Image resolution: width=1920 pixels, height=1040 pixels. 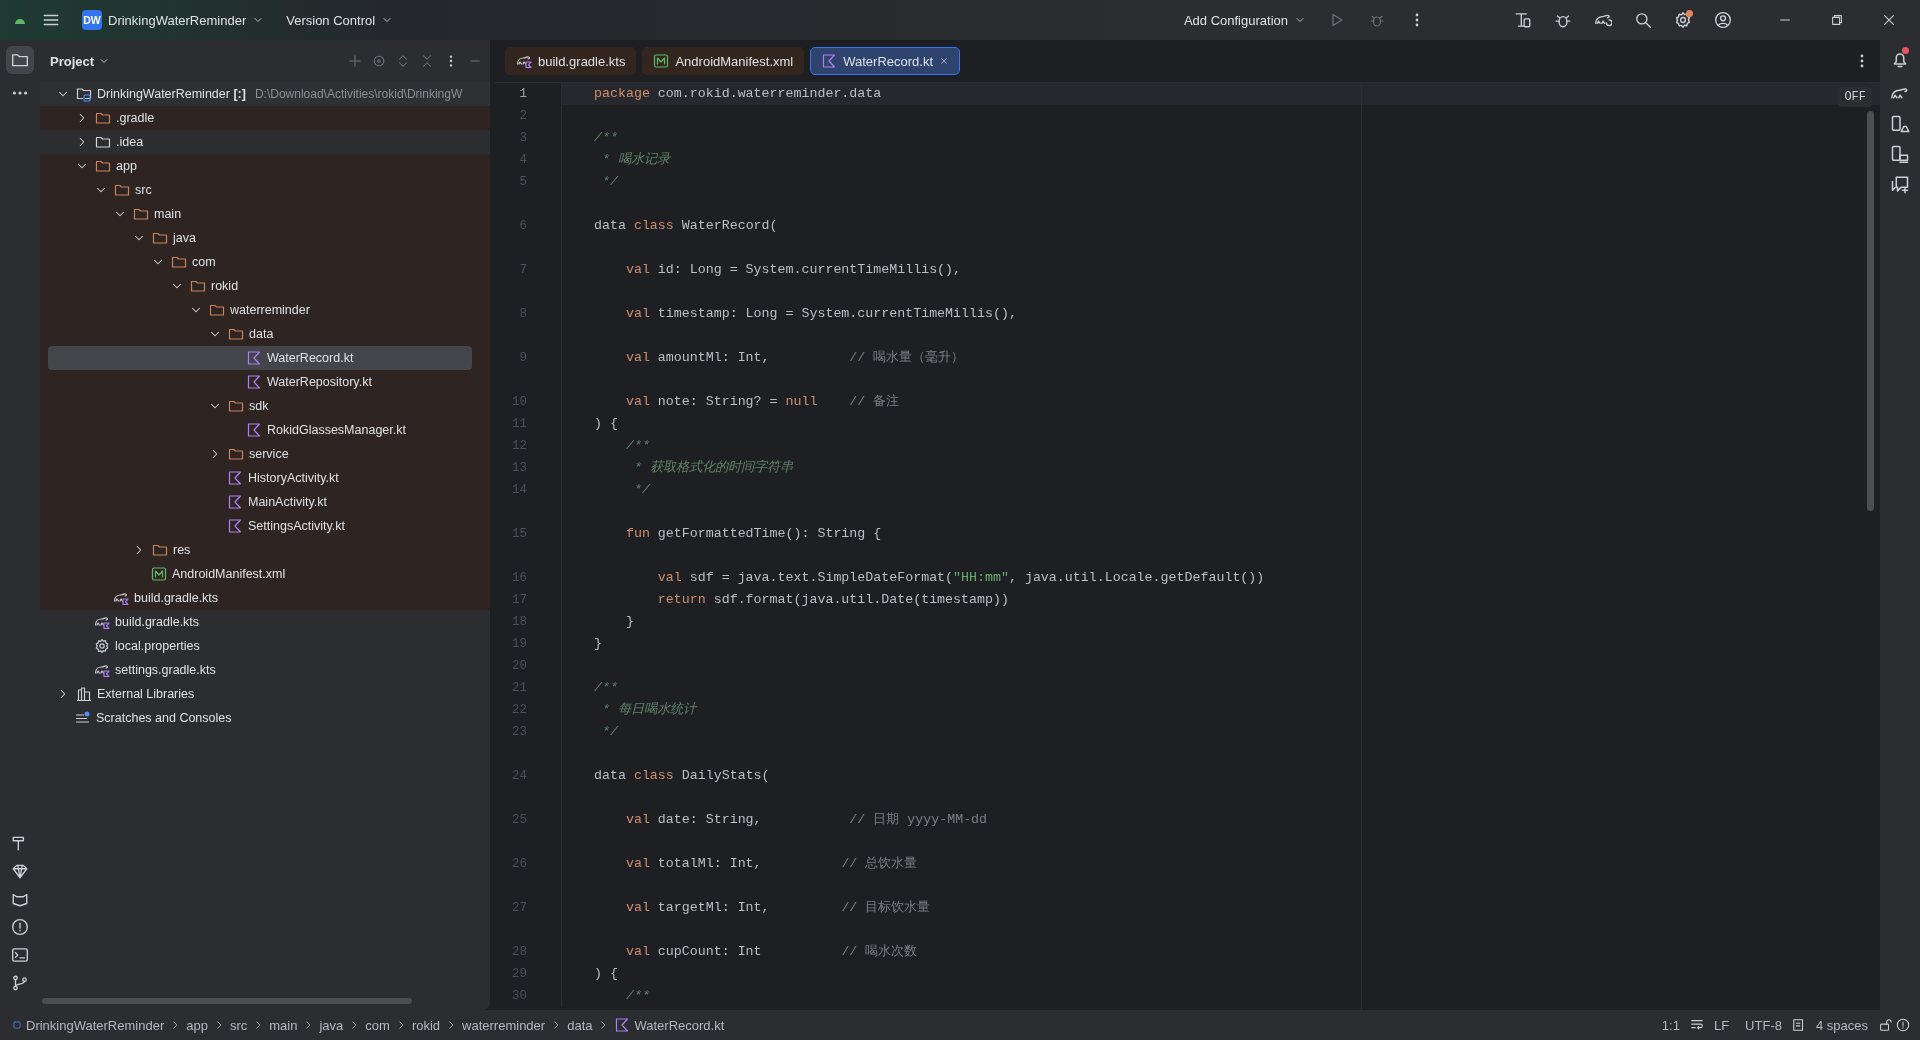 I want to click on run-icon, so click(x=1337, y=20).